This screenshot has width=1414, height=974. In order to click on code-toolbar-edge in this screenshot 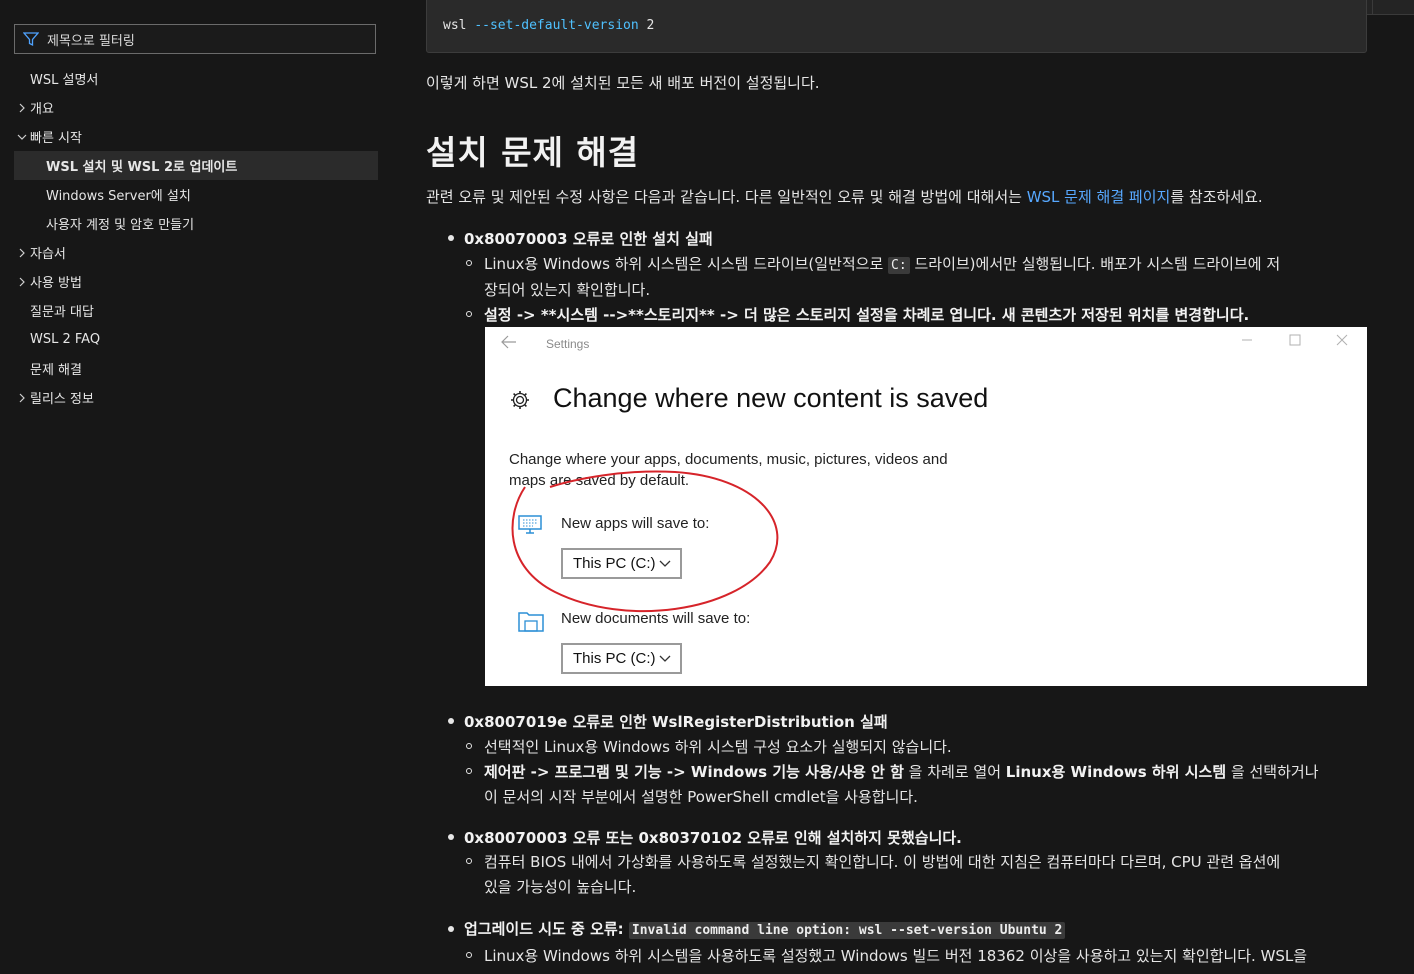, I will do `click(1393, 7)`.